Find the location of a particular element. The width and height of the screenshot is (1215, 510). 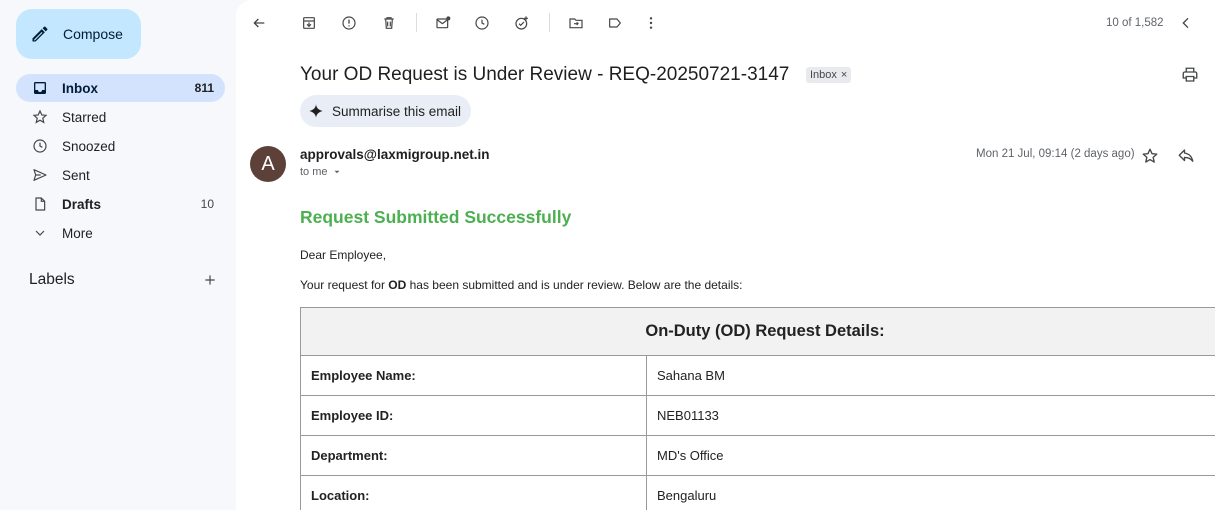

label-chip: Inbox × is located at coordinates (829, 75).